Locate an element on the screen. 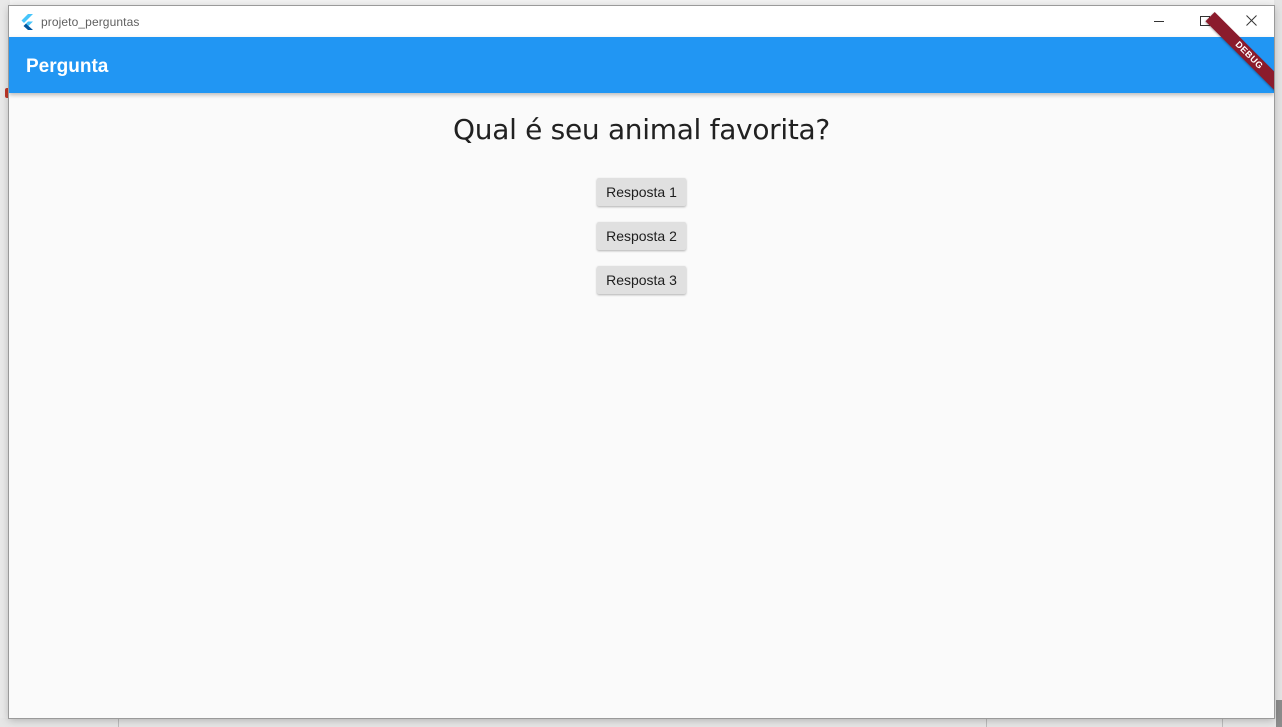 The image size is (1282, 727). flutter-icon is located at coordinates (27, 21).